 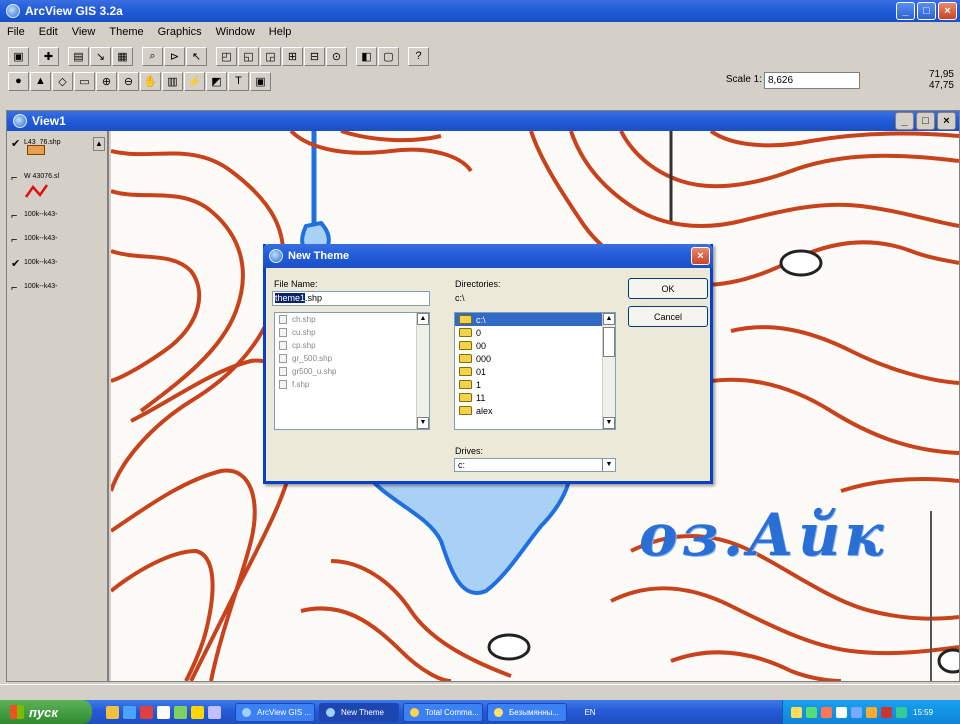 I want to click on find-icon: ⌕, so click(x=152, y=56).